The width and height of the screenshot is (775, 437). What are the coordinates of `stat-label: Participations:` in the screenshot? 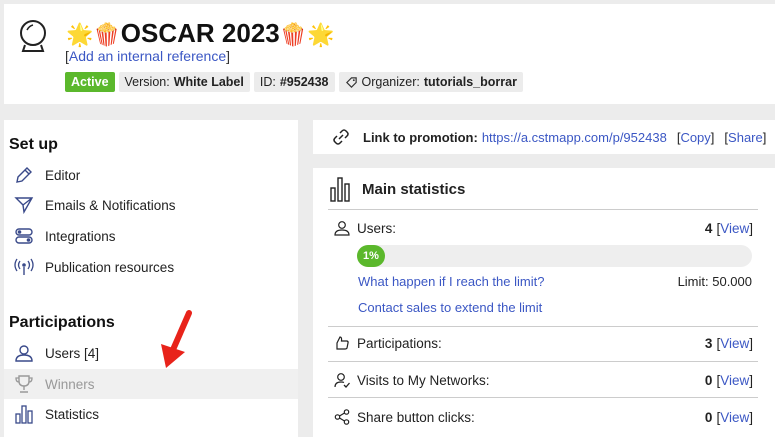 It's located at (399, 343).